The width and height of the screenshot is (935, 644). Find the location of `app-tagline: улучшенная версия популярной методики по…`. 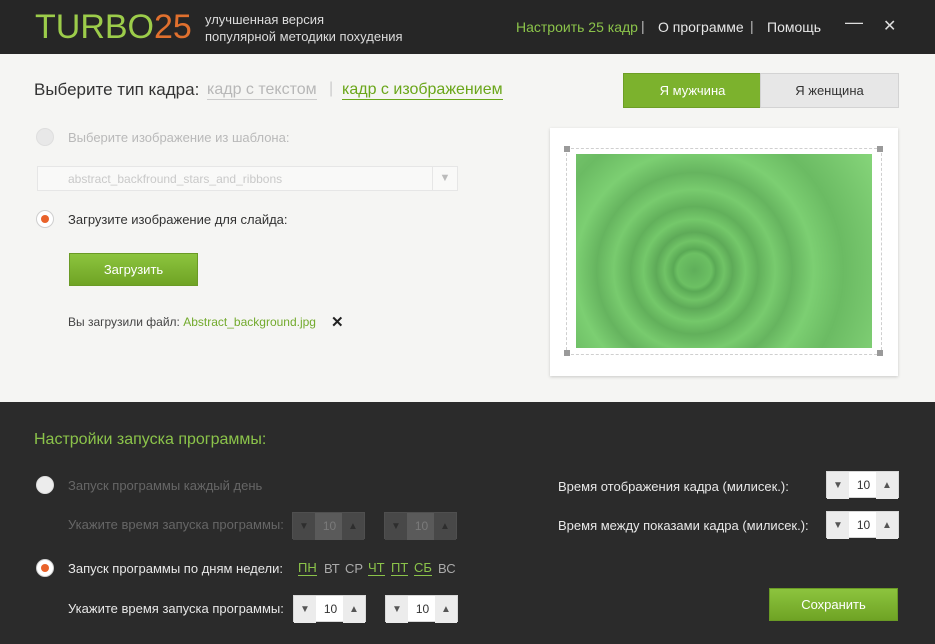

app-tagline: улучшенная версия популярной методики по… is located at coordinates (304, 28).